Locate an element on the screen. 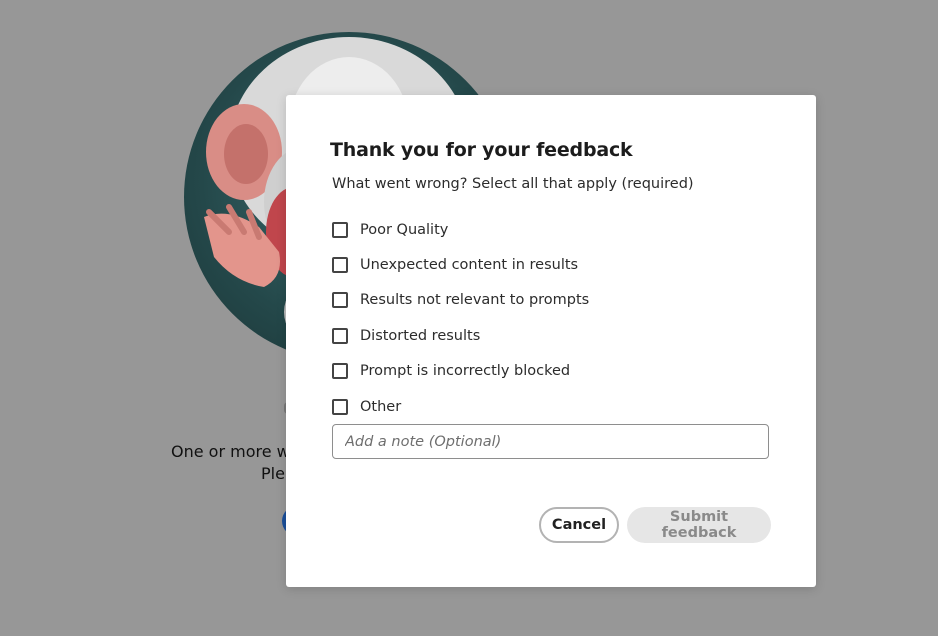 The image size is (938, 636). option-label: Poor Quality is located at coordinates (404, 229).